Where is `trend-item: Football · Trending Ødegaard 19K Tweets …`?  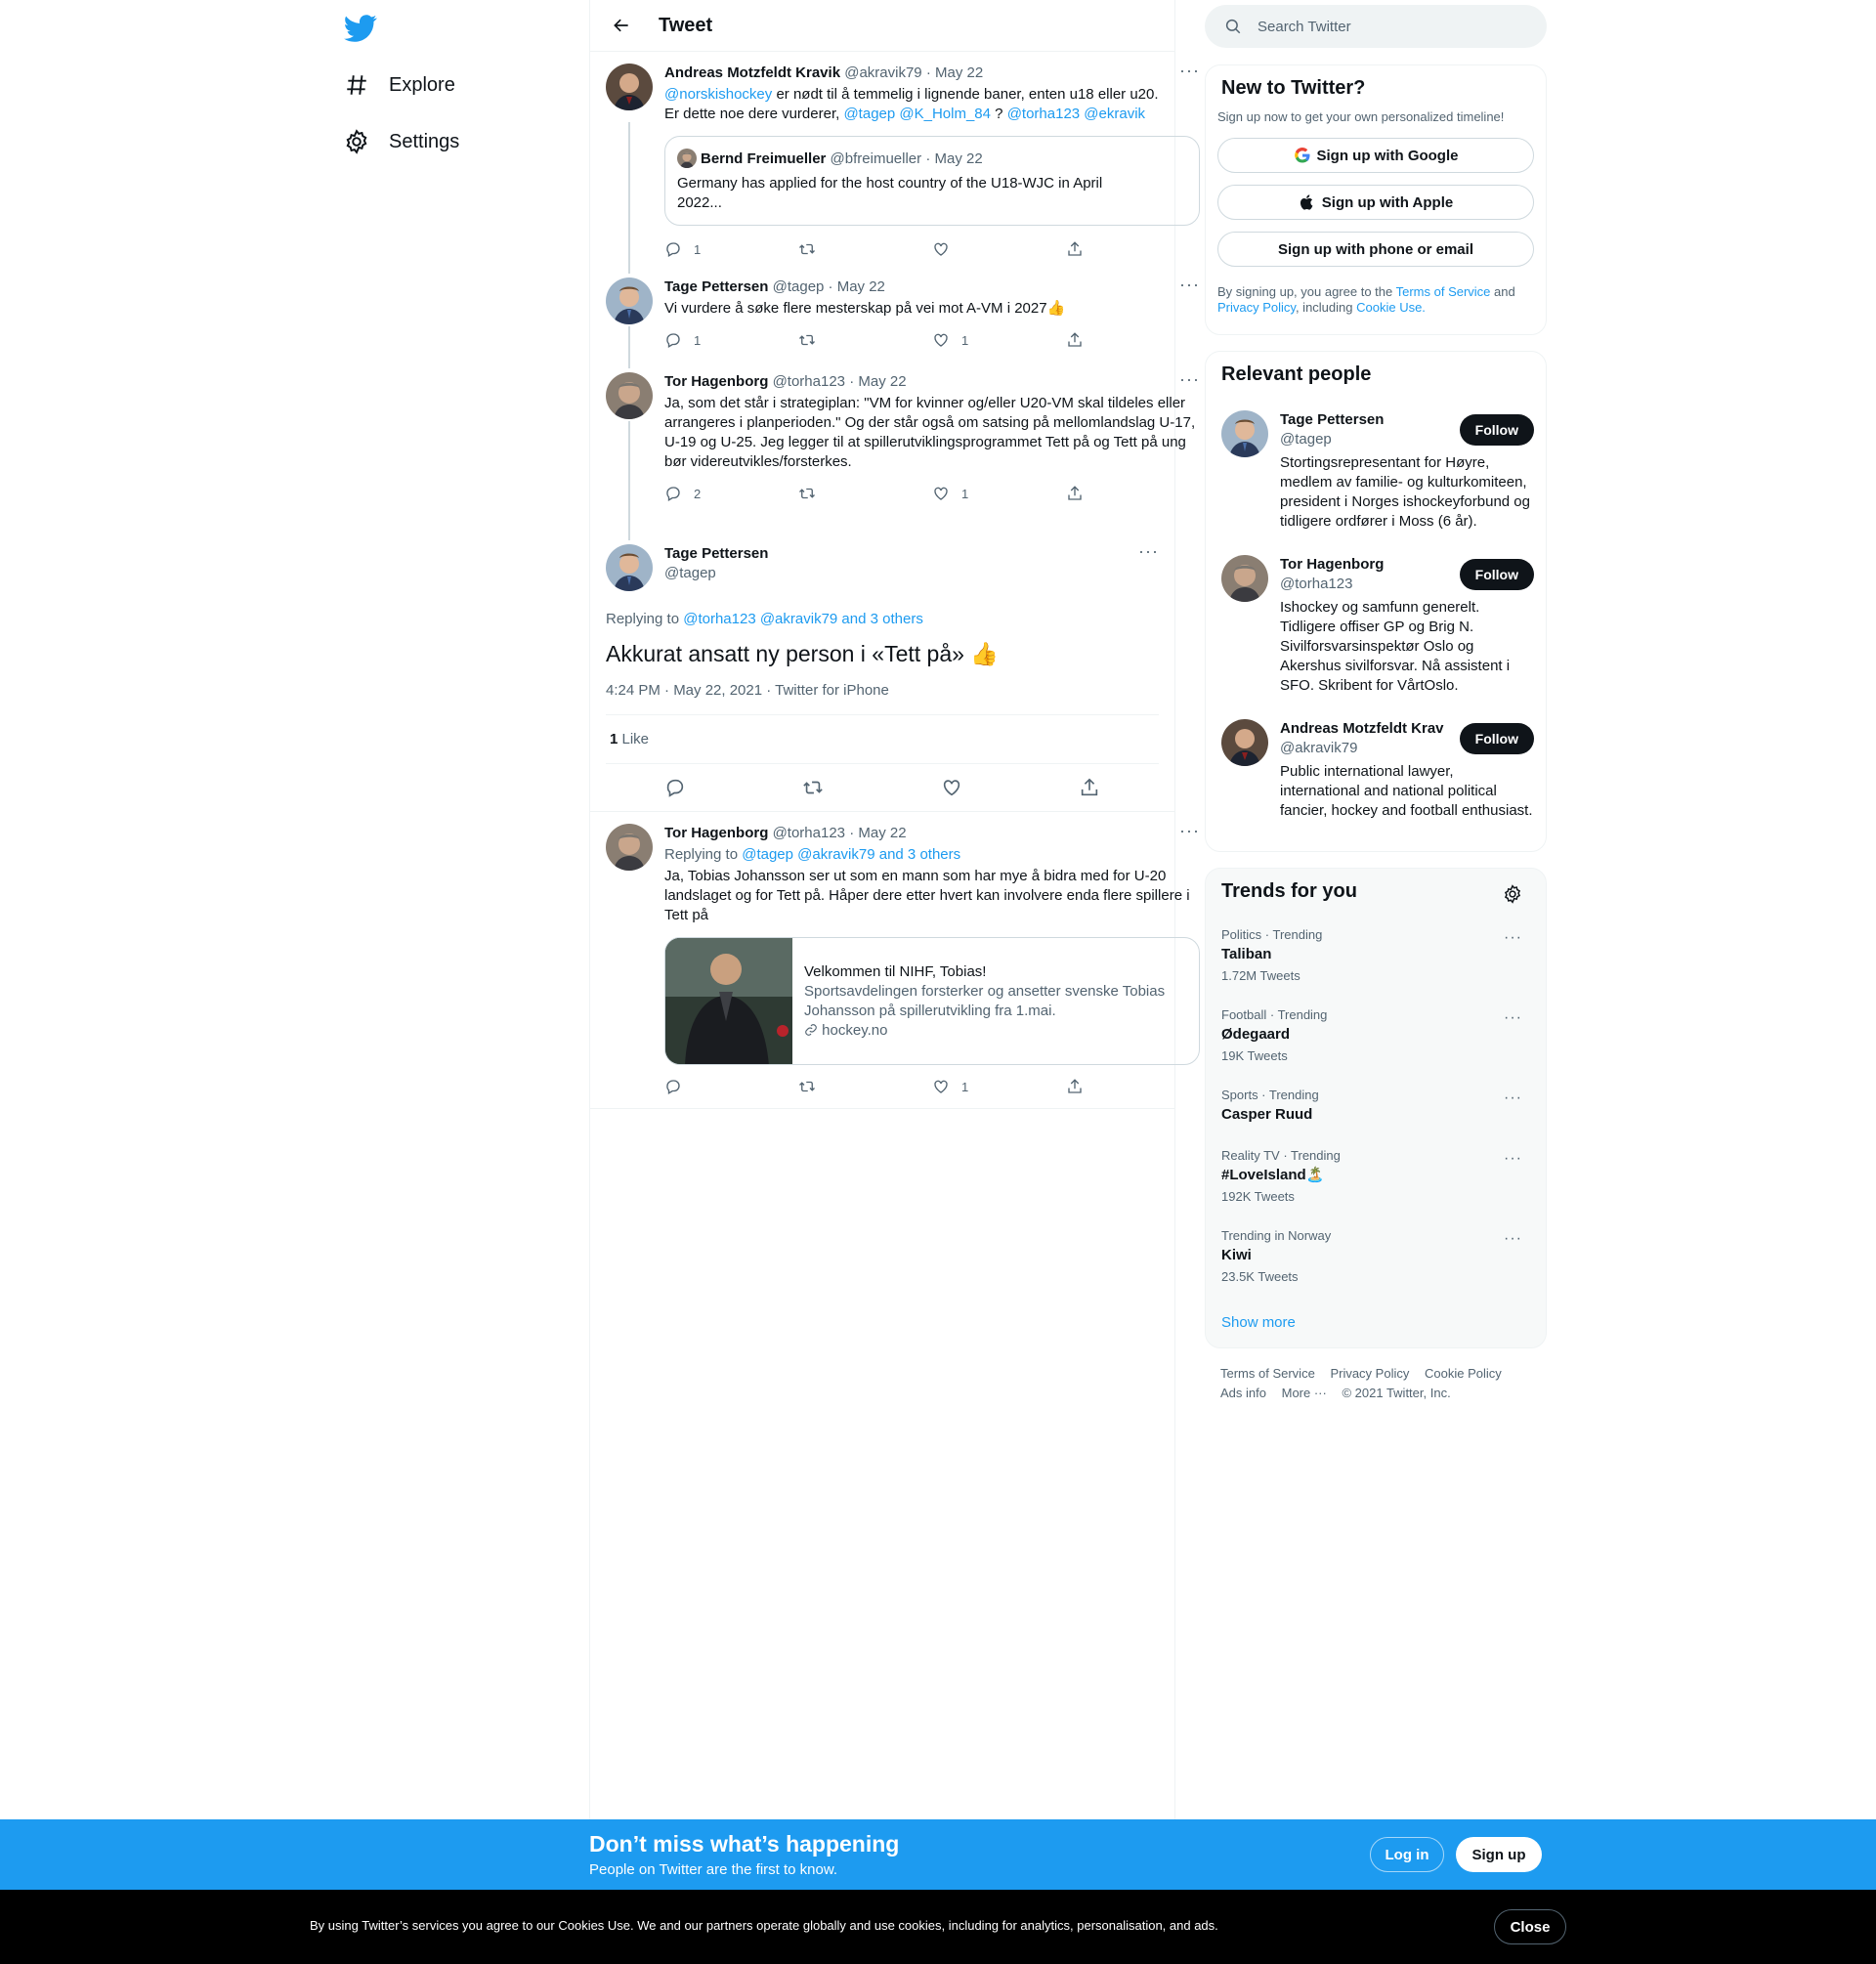
trend-item: Football · Trending Ødegaard 19K Tweets … is located at coordinates (1375, 1035).